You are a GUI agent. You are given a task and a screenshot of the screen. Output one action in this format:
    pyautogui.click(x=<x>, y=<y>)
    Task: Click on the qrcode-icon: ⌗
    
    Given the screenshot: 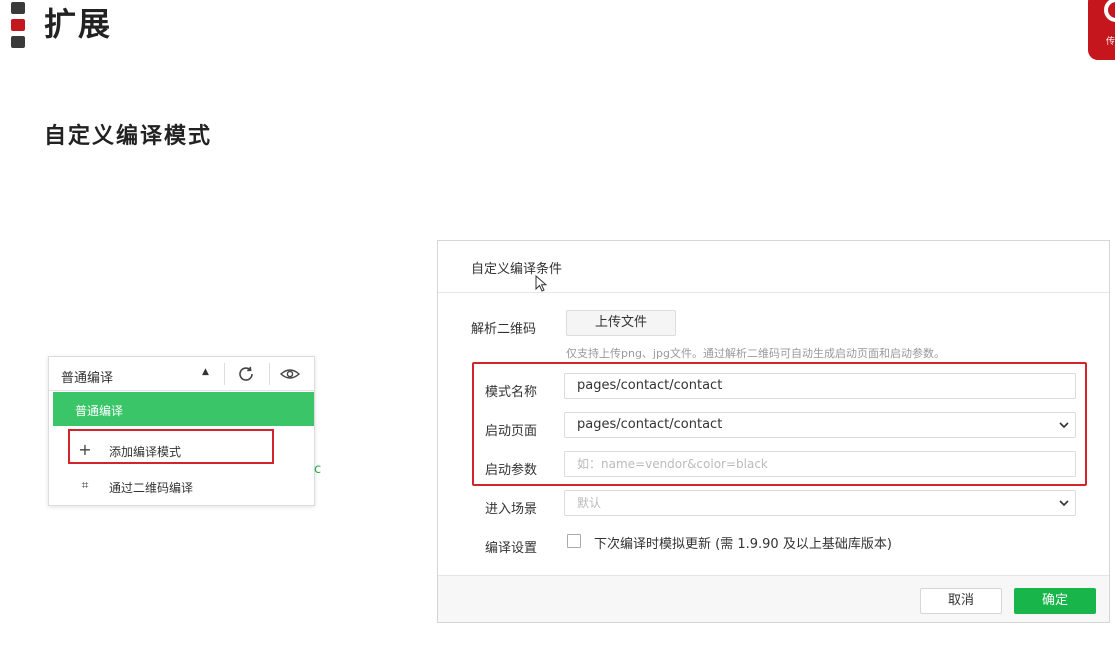 What is the action you would take?
    pyautogui.click(x=85, y=485)
    